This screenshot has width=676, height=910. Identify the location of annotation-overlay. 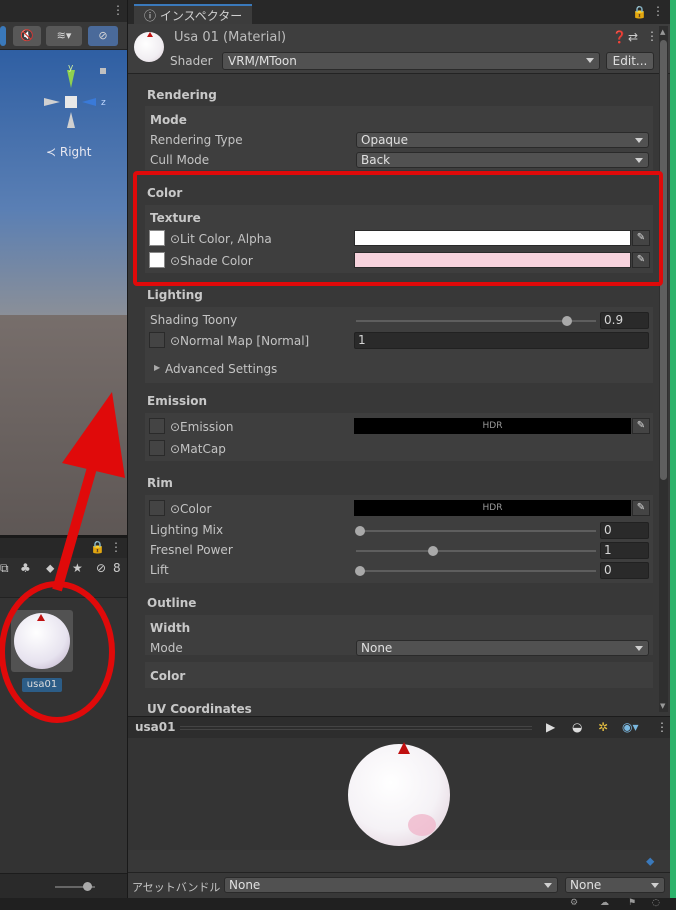
(62, 557).